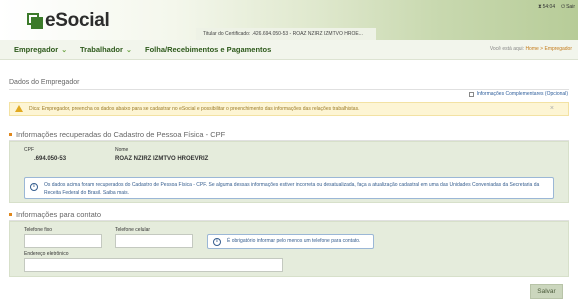 Image resolution: width=578 pixels, height=301 pixels. I want to click on complementary-info-toggle: Informações Complementares (Opcional), so click(518, 94).